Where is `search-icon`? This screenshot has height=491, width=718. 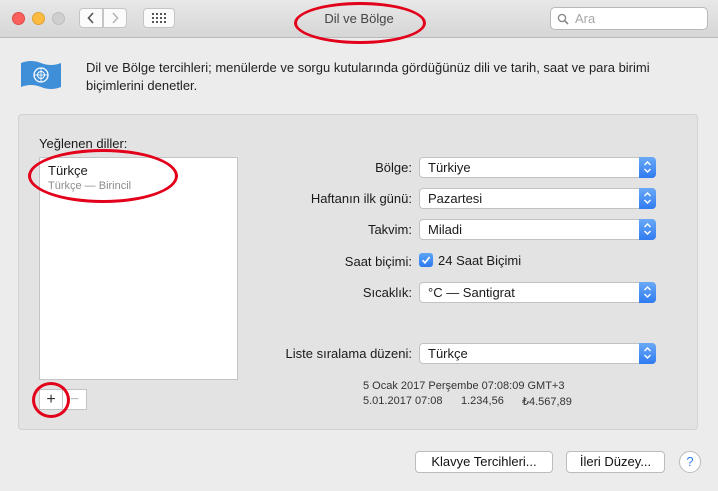
search-icon is located at coordinates (563, 19).